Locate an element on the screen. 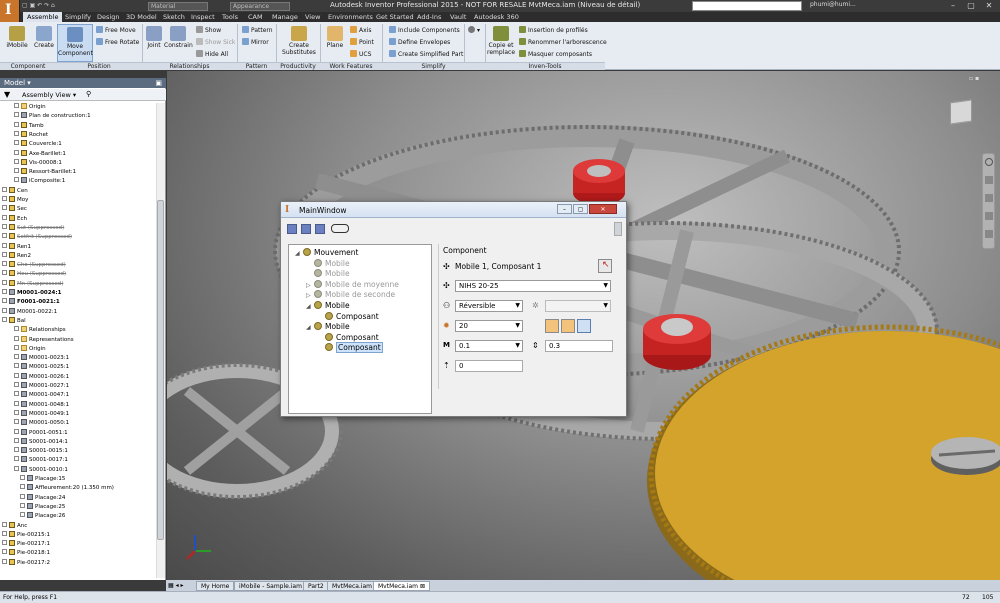 This screenshot has width=1000, height=603. tree-item: M0001-0027:1 is located at coordinates (41, 386).